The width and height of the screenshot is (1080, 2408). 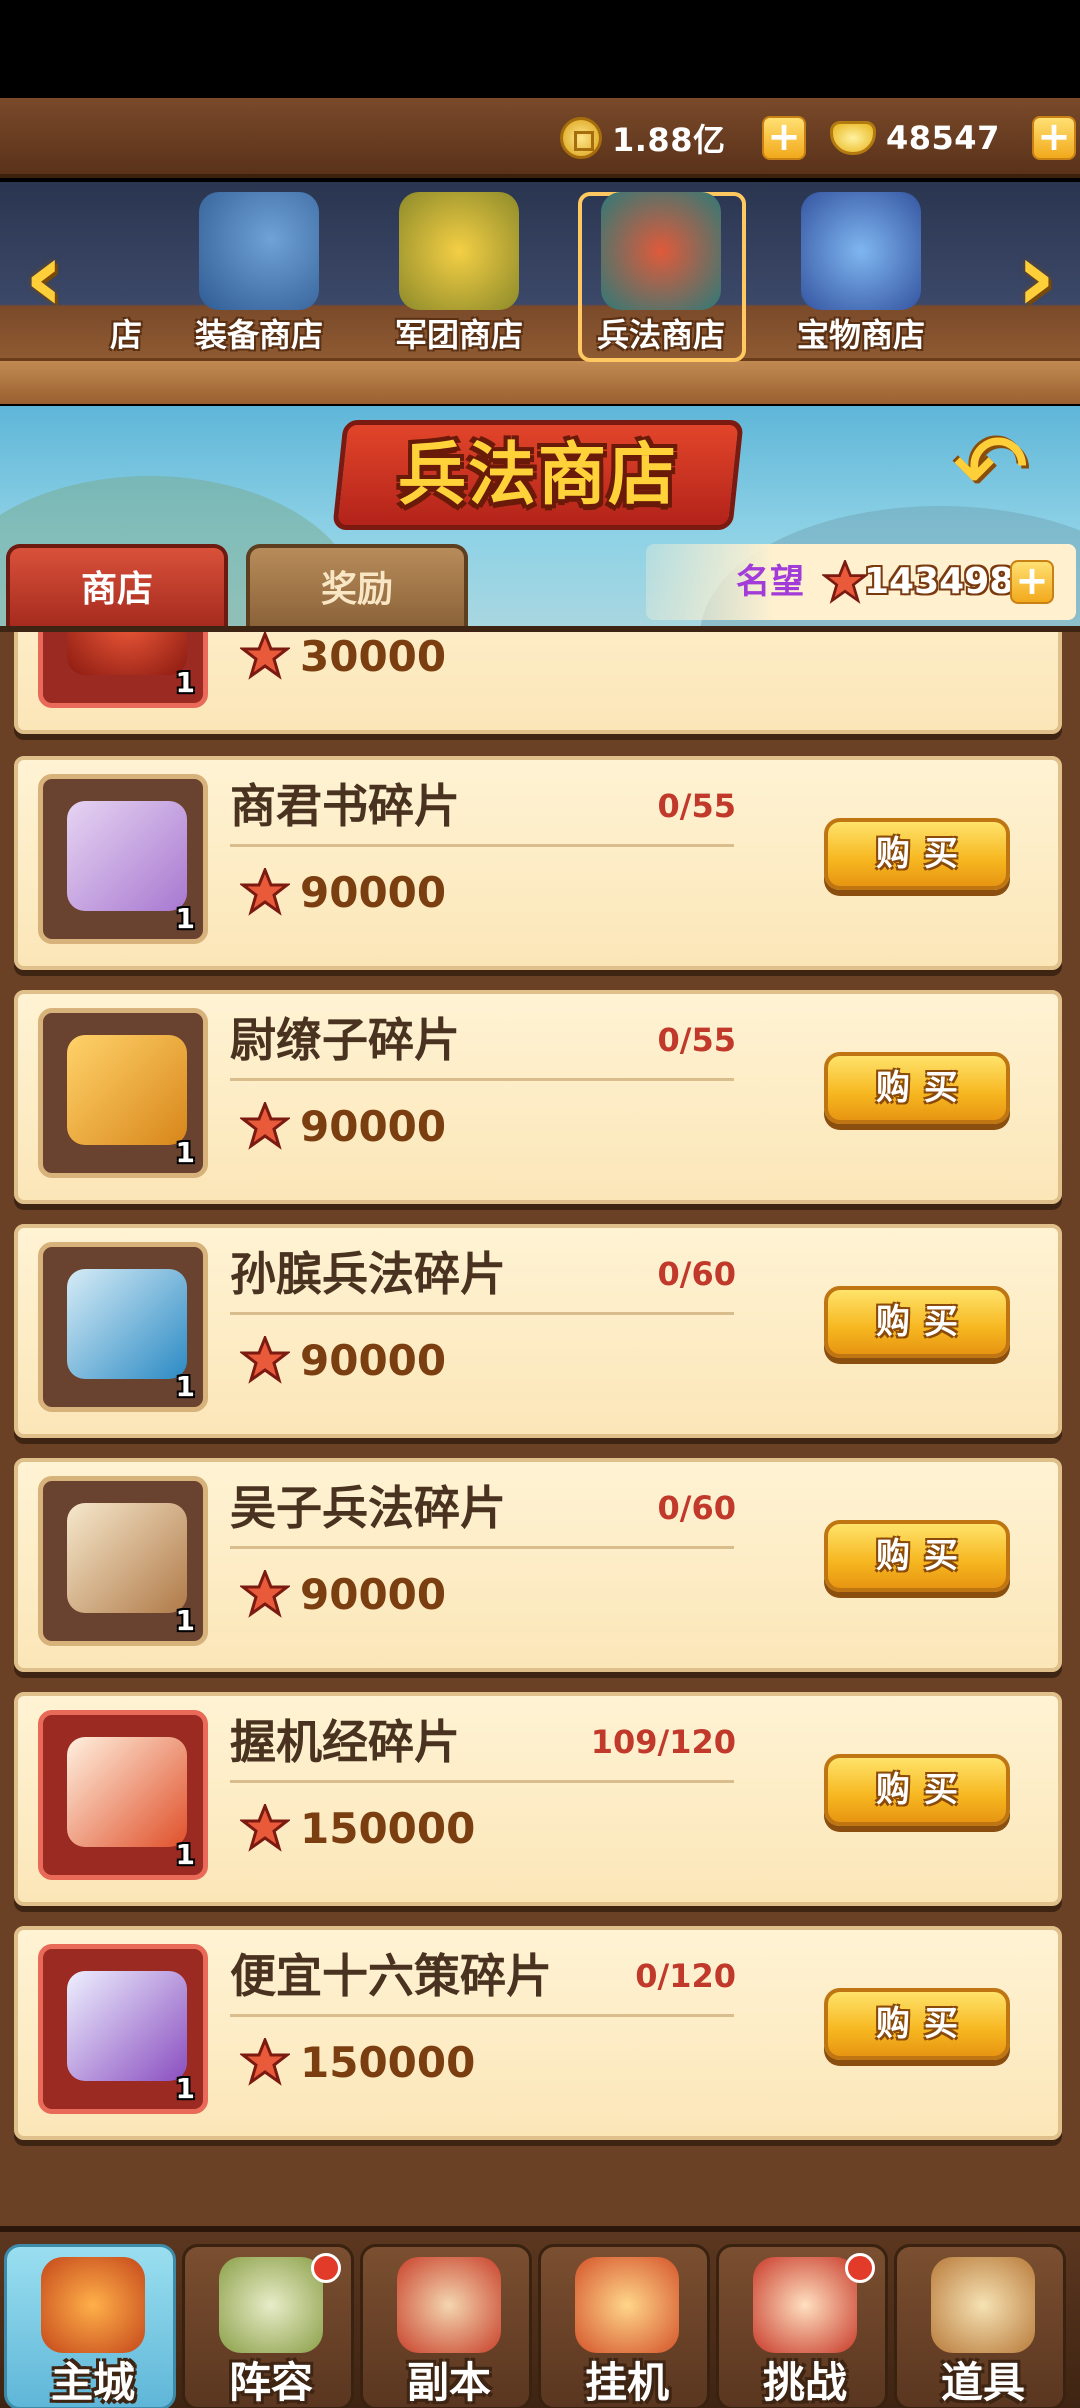 What do you see at coordinates (943, 138) in the screenshot?
I see `gold-amount: 48547` at bounding box center [943, 138].